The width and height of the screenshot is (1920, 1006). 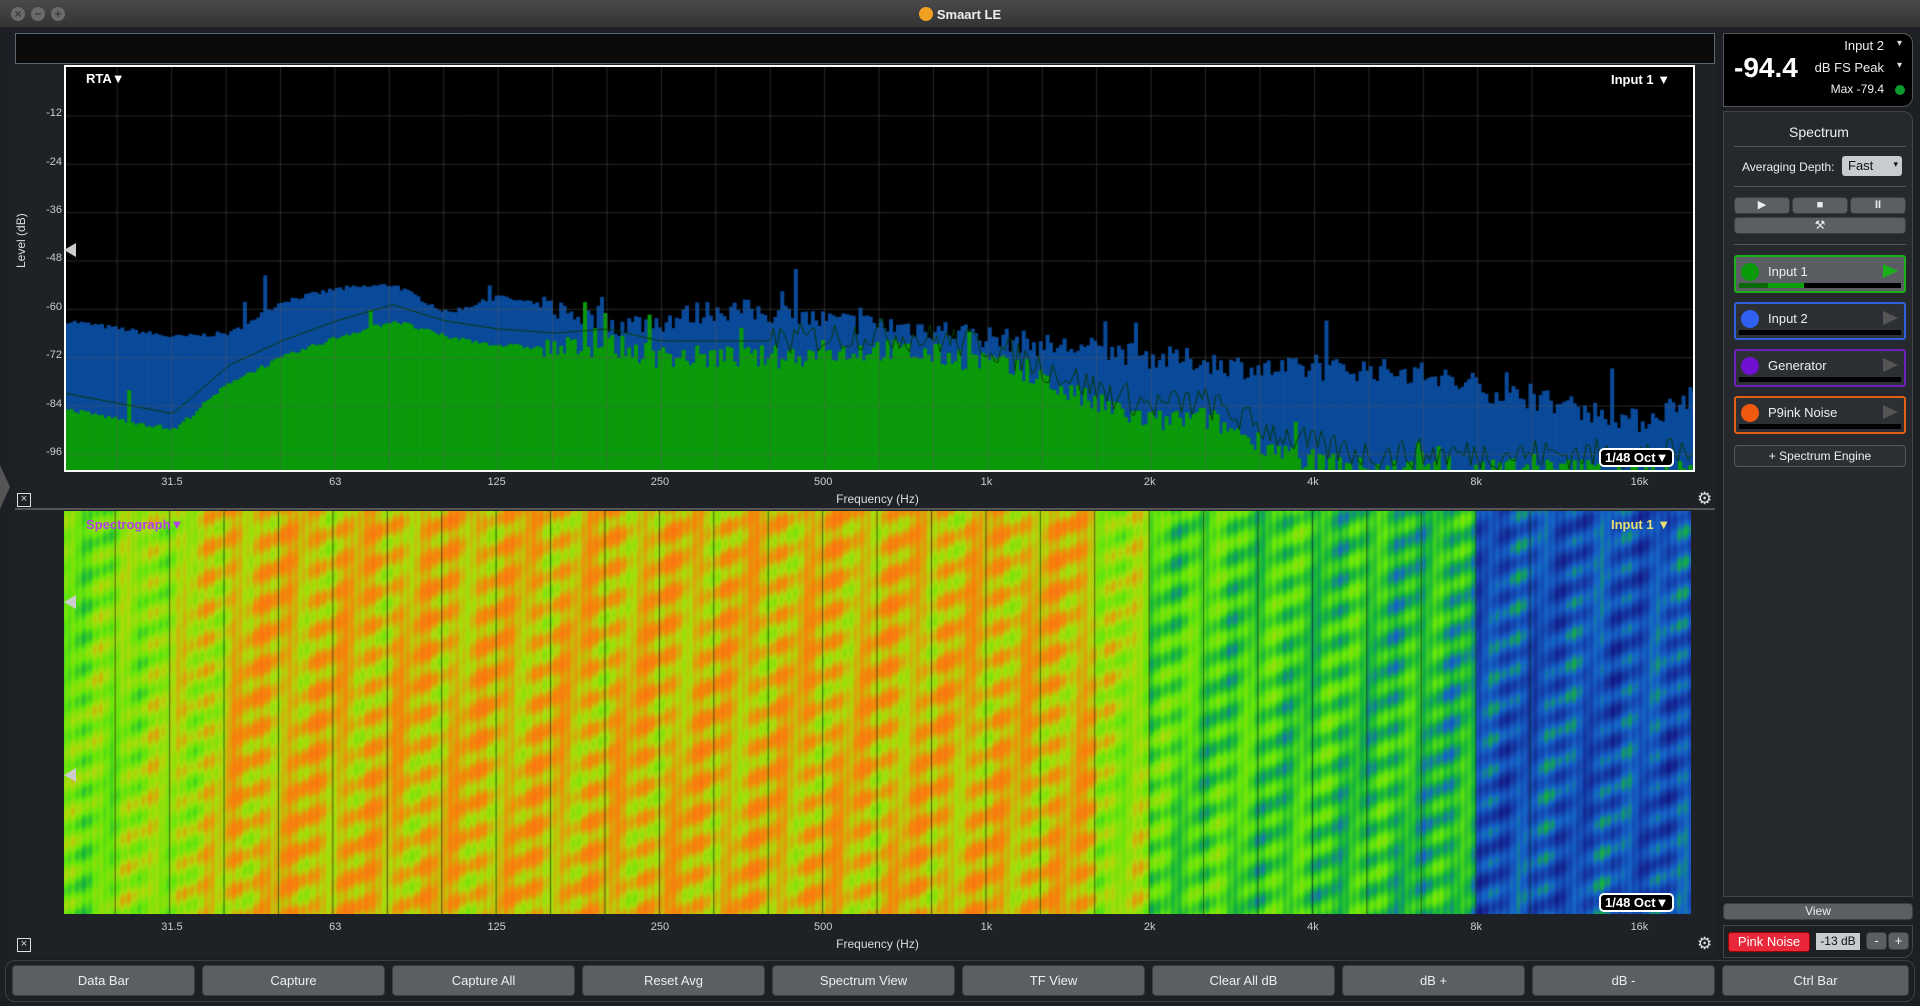 What do you see at coordinates (1820, 225) in the screenshot?
I see `tools-button: ⚒` at bounding box center [1820, 225].